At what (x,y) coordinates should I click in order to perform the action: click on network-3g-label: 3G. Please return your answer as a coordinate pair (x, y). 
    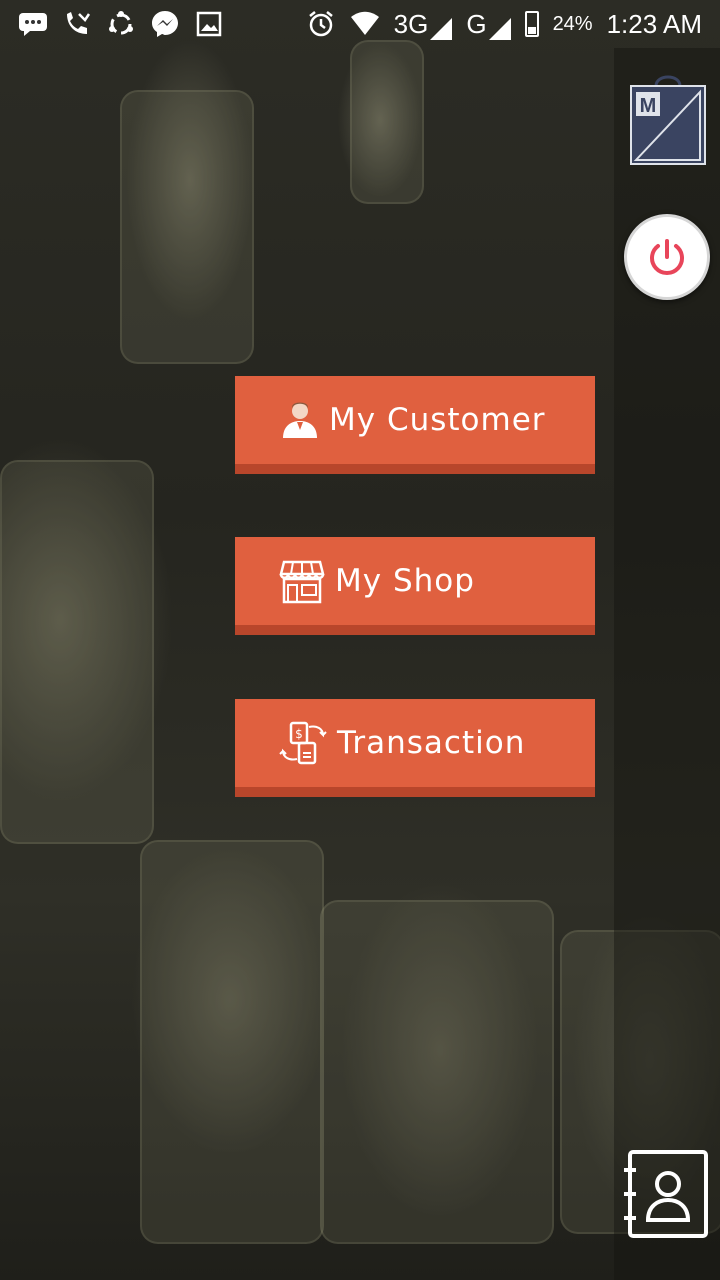
    Looking at the image, I should click on (411, 23).